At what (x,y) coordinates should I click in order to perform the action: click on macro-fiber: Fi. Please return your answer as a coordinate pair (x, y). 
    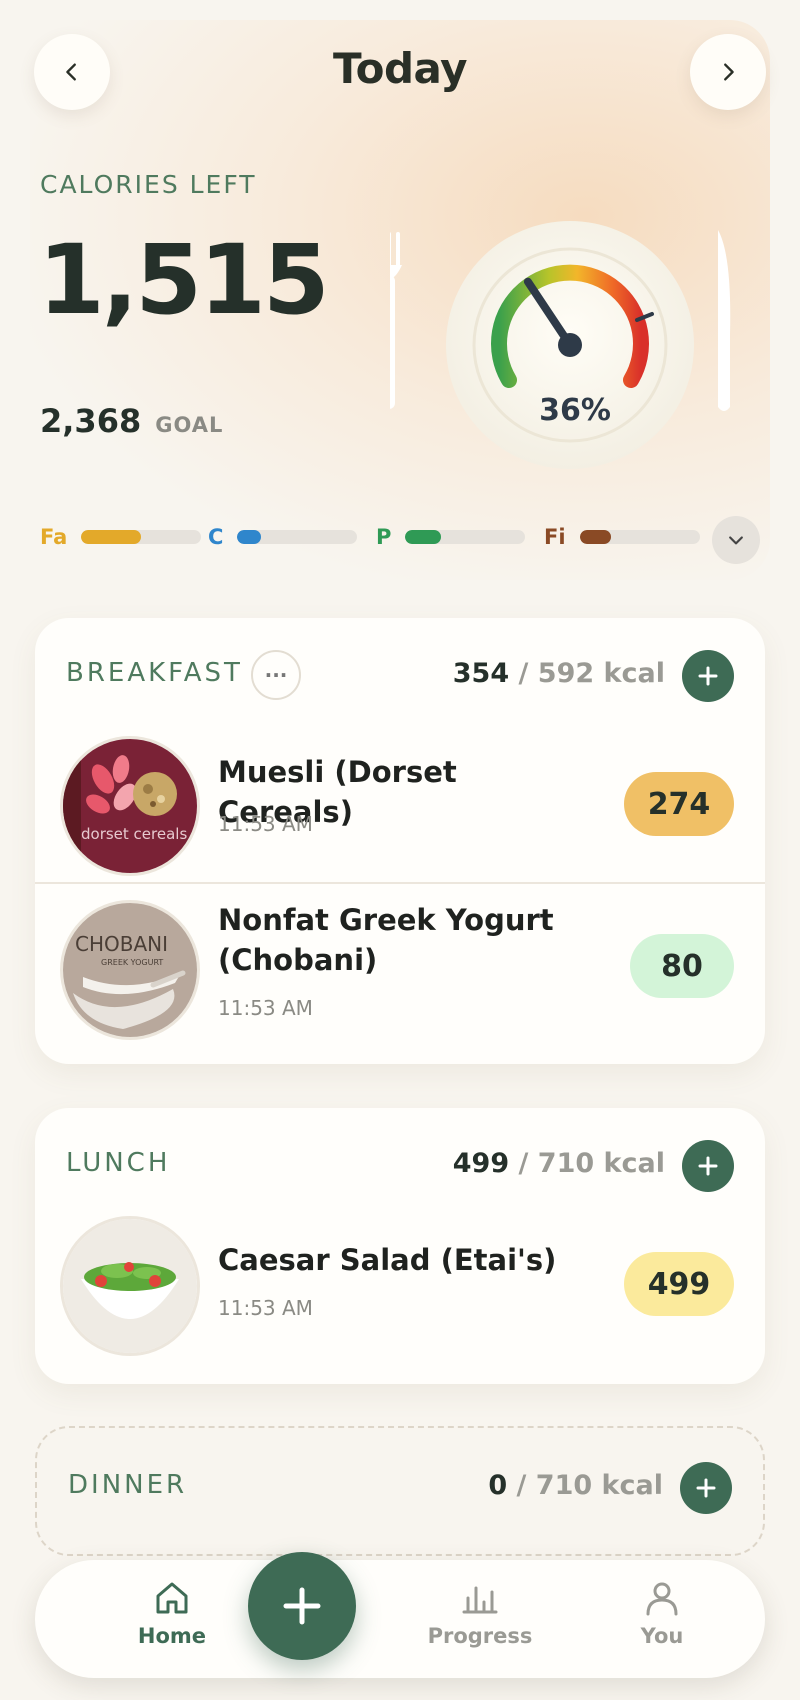
    Looking at the image, I should click on (622, 537).